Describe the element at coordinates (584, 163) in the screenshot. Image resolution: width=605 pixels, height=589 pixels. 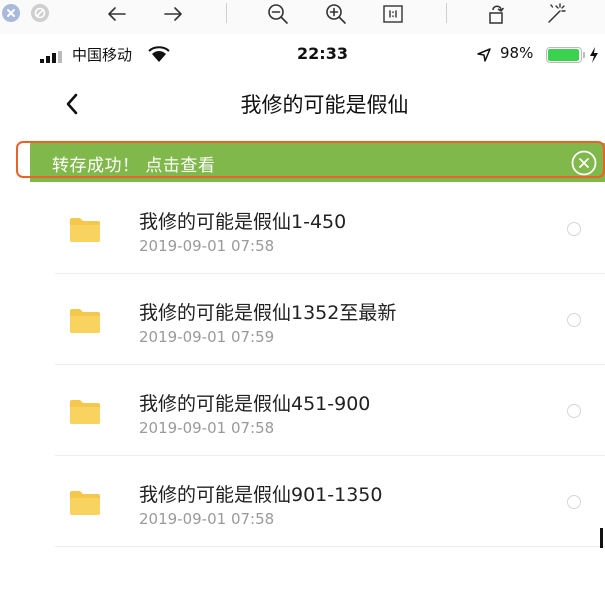
I see `close-circle-icon` at that location.